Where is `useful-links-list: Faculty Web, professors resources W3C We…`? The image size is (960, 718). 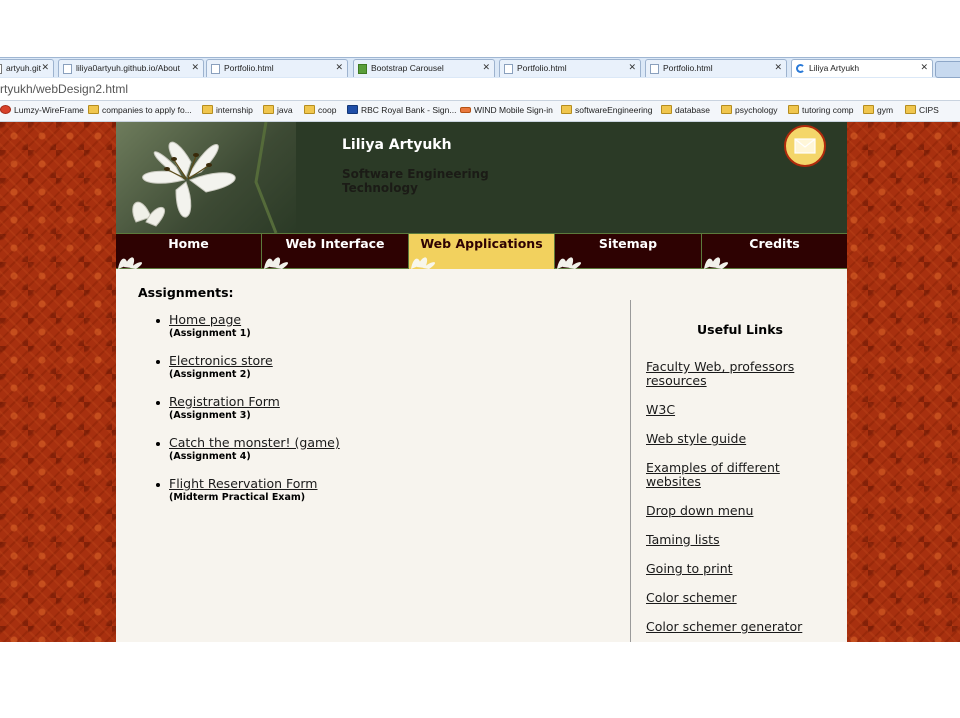
useful-links-list: Faculty Web, professors resources W3C We… is located at coordinates (741, 501).